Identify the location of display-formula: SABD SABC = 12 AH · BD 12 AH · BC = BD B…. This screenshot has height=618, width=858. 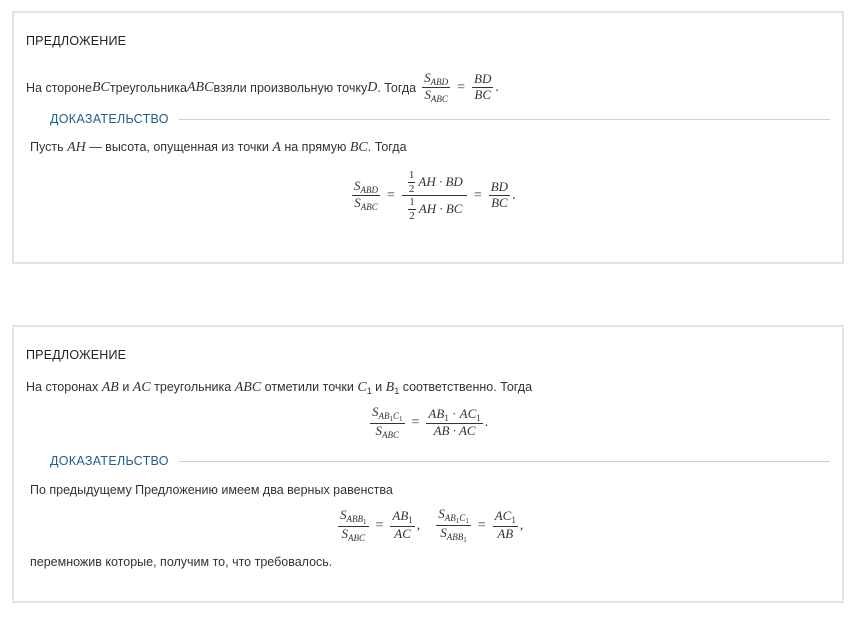
(434, 196).